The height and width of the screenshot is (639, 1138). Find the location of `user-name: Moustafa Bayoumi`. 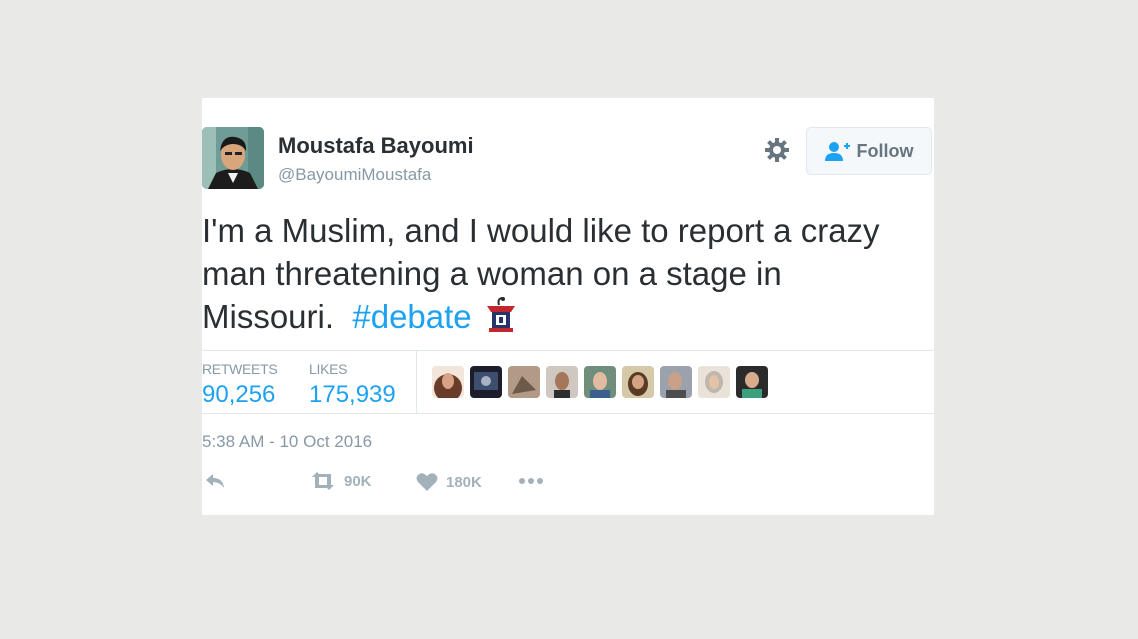

user-name: Moustafa Bayoumi is located at coordinates (376, 146).